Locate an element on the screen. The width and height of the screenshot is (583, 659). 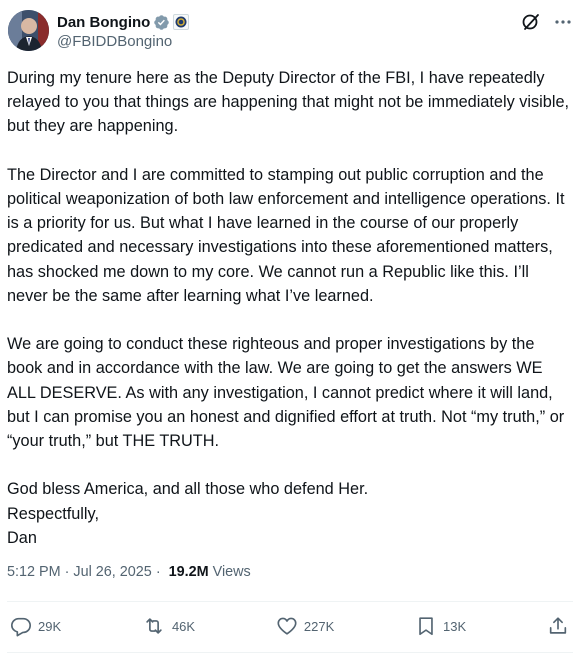
reply-icon is located at coordinates (21, 626).